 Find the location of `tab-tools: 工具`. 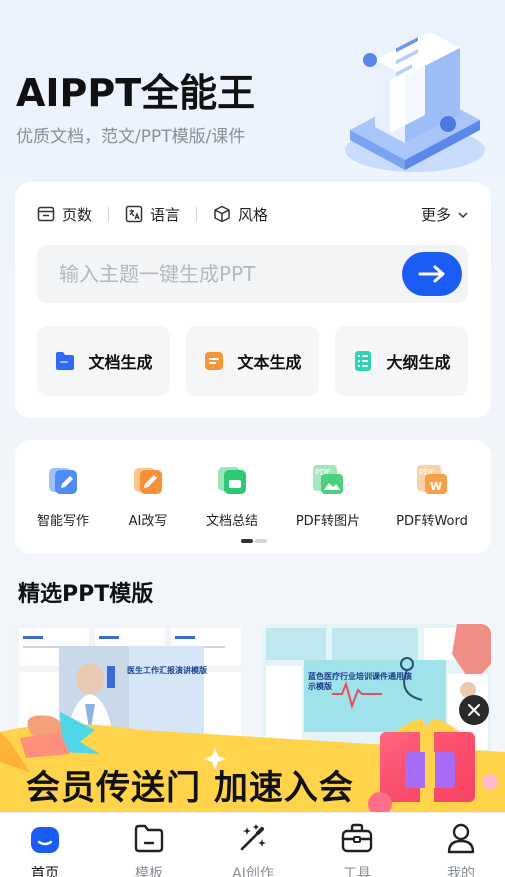

tab-tools: 工具 is located at coordinates (357, 849).